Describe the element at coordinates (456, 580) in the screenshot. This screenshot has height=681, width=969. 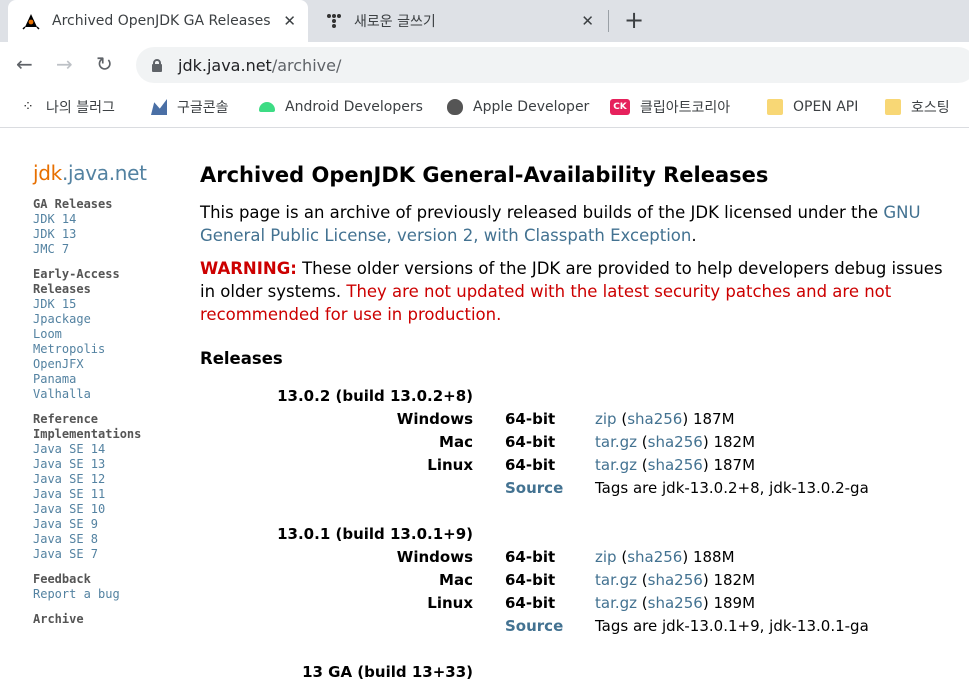
I see `os-label: Mac` at that location.